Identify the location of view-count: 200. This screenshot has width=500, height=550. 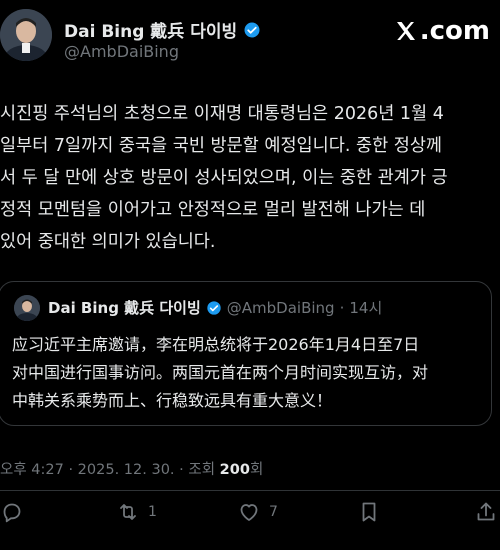
(234, 470).